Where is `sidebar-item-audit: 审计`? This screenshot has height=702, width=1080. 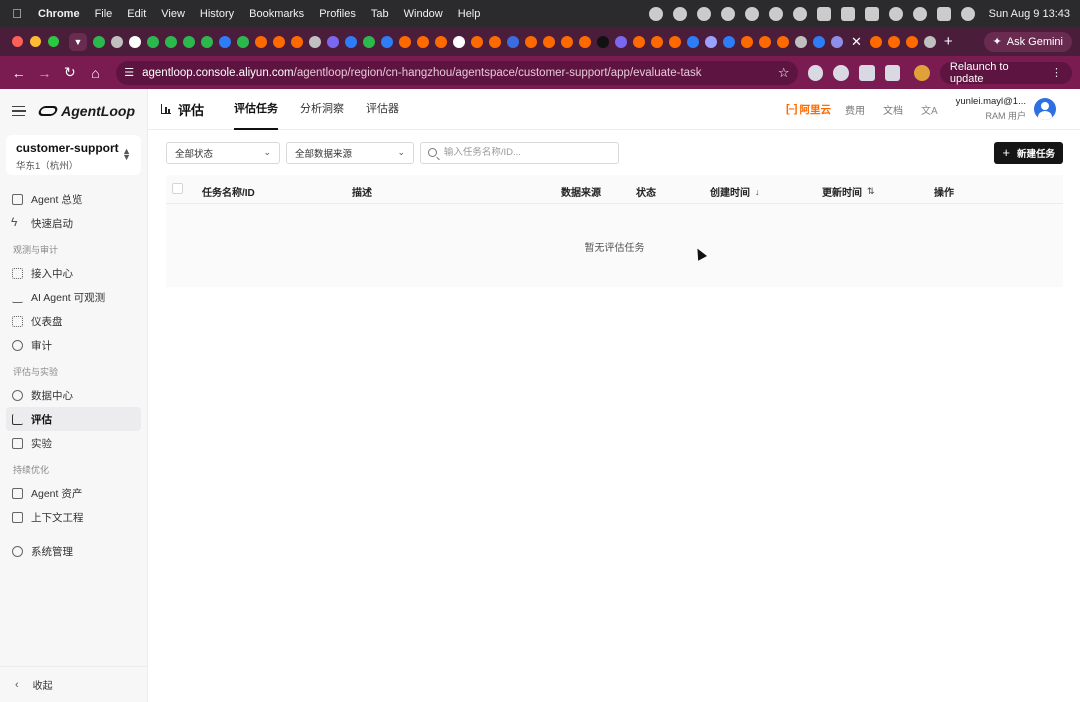
sidebar-item-audit: 审计 is located at coordinates (73, 345).